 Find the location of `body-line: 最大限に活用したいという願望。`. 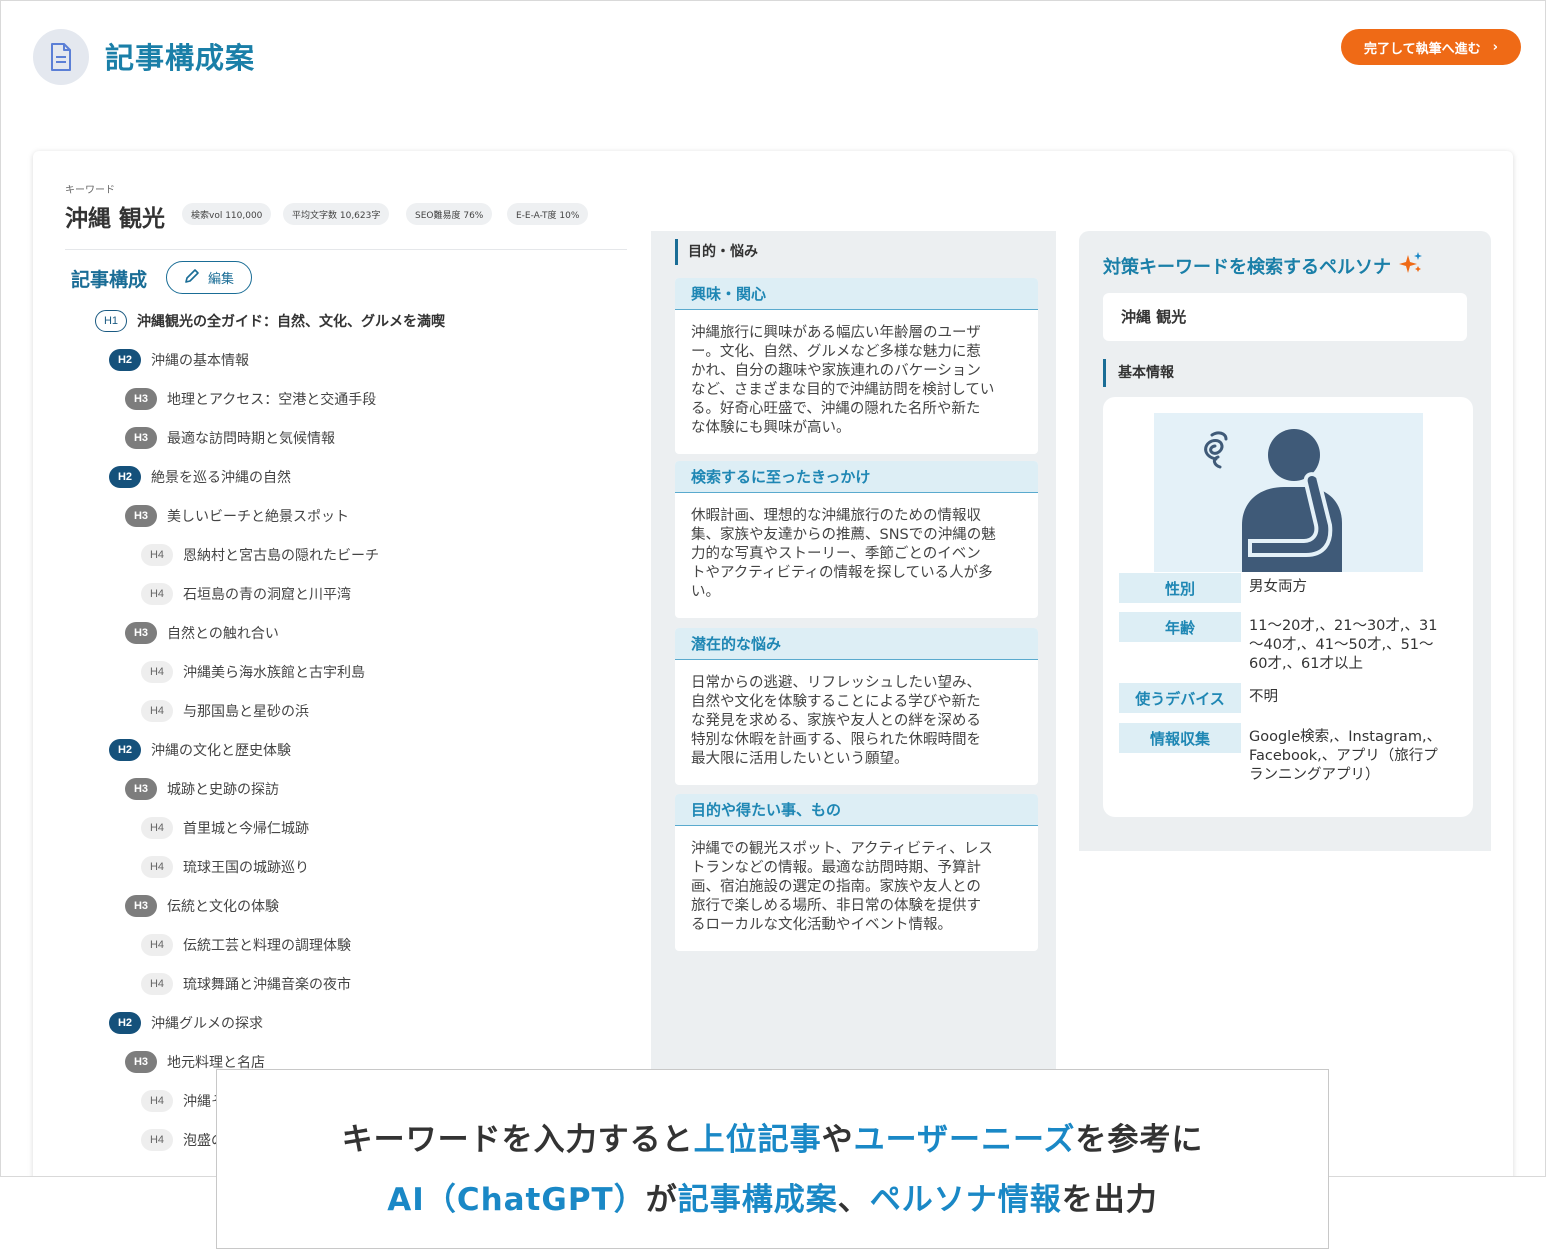

body-line: 最大限に活用したいという願望。 is located at coordinates (800, 759).